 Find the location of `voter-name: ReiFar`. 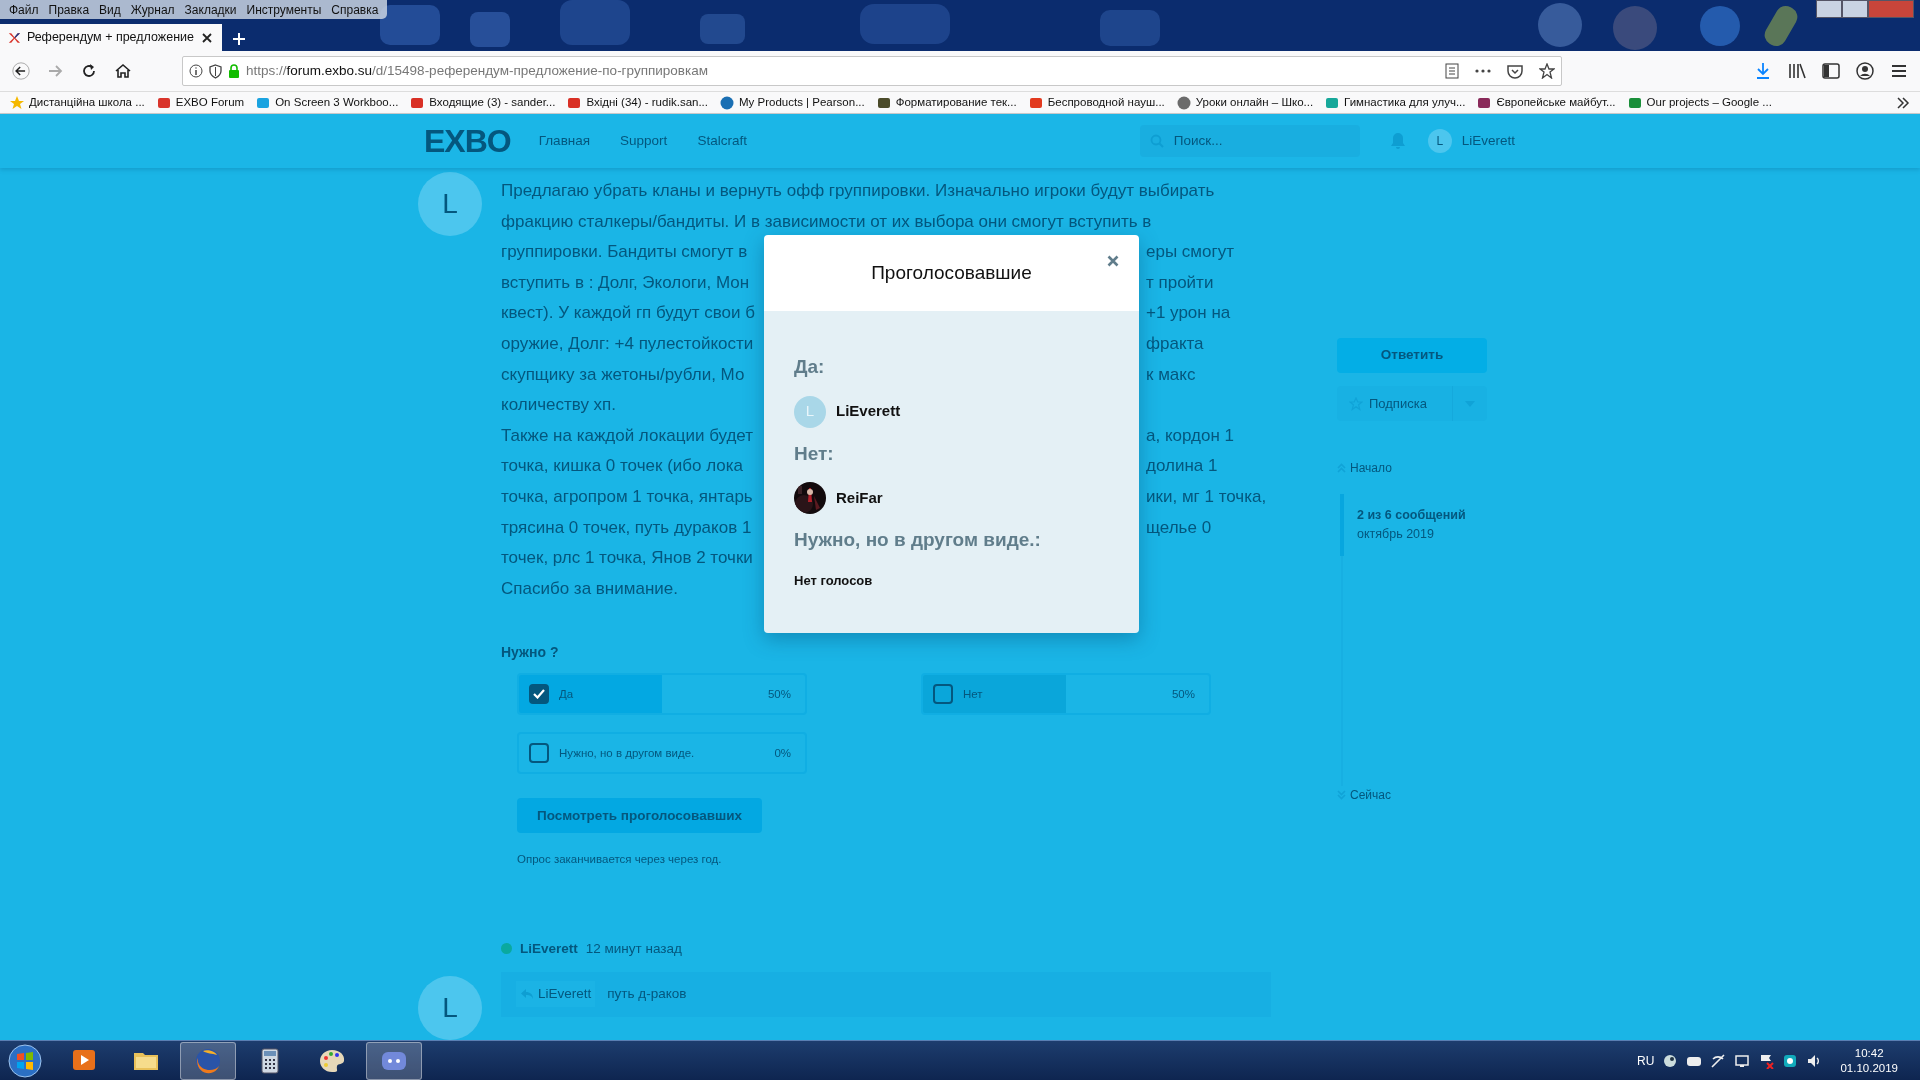

voter-name: ReiFar is located at coordinates (859, 498).